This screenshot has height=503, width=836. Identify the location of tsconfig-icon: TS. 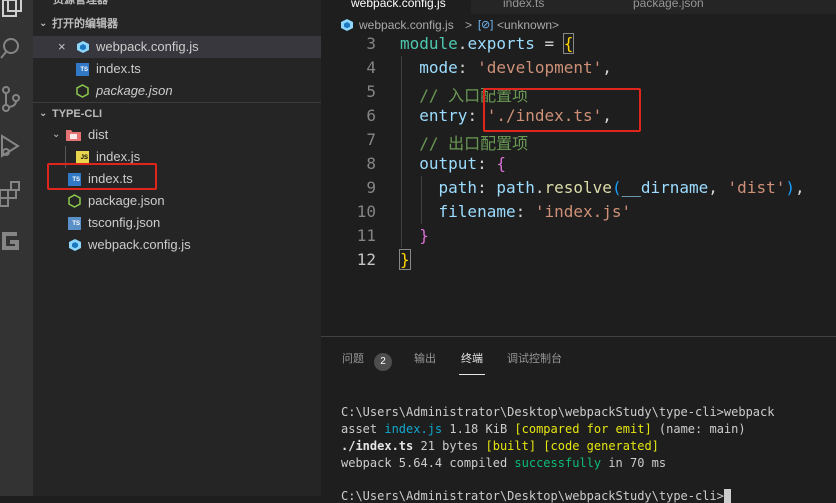
(74, 223).